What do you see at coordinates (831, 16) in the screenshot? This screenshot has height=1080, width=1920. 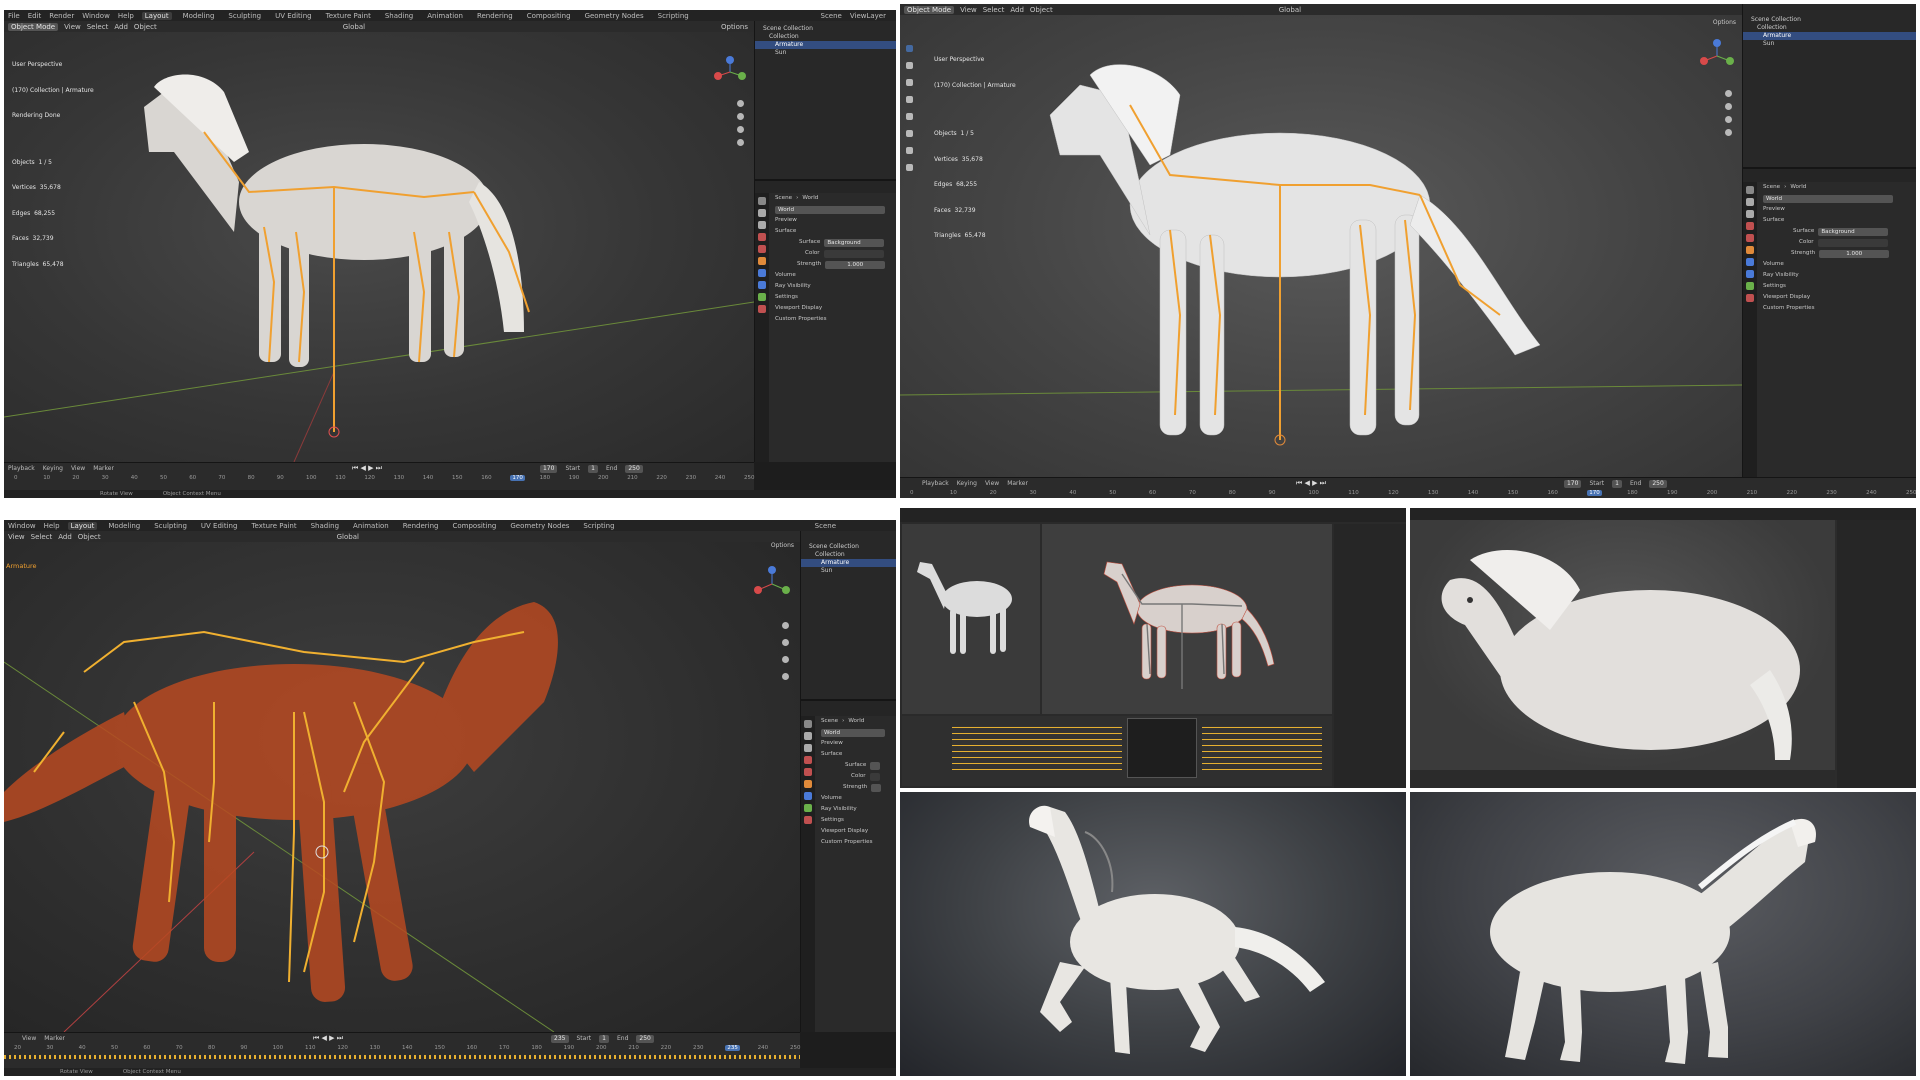 I see `scene-selector: Scene` at bounding box center [831, 16].